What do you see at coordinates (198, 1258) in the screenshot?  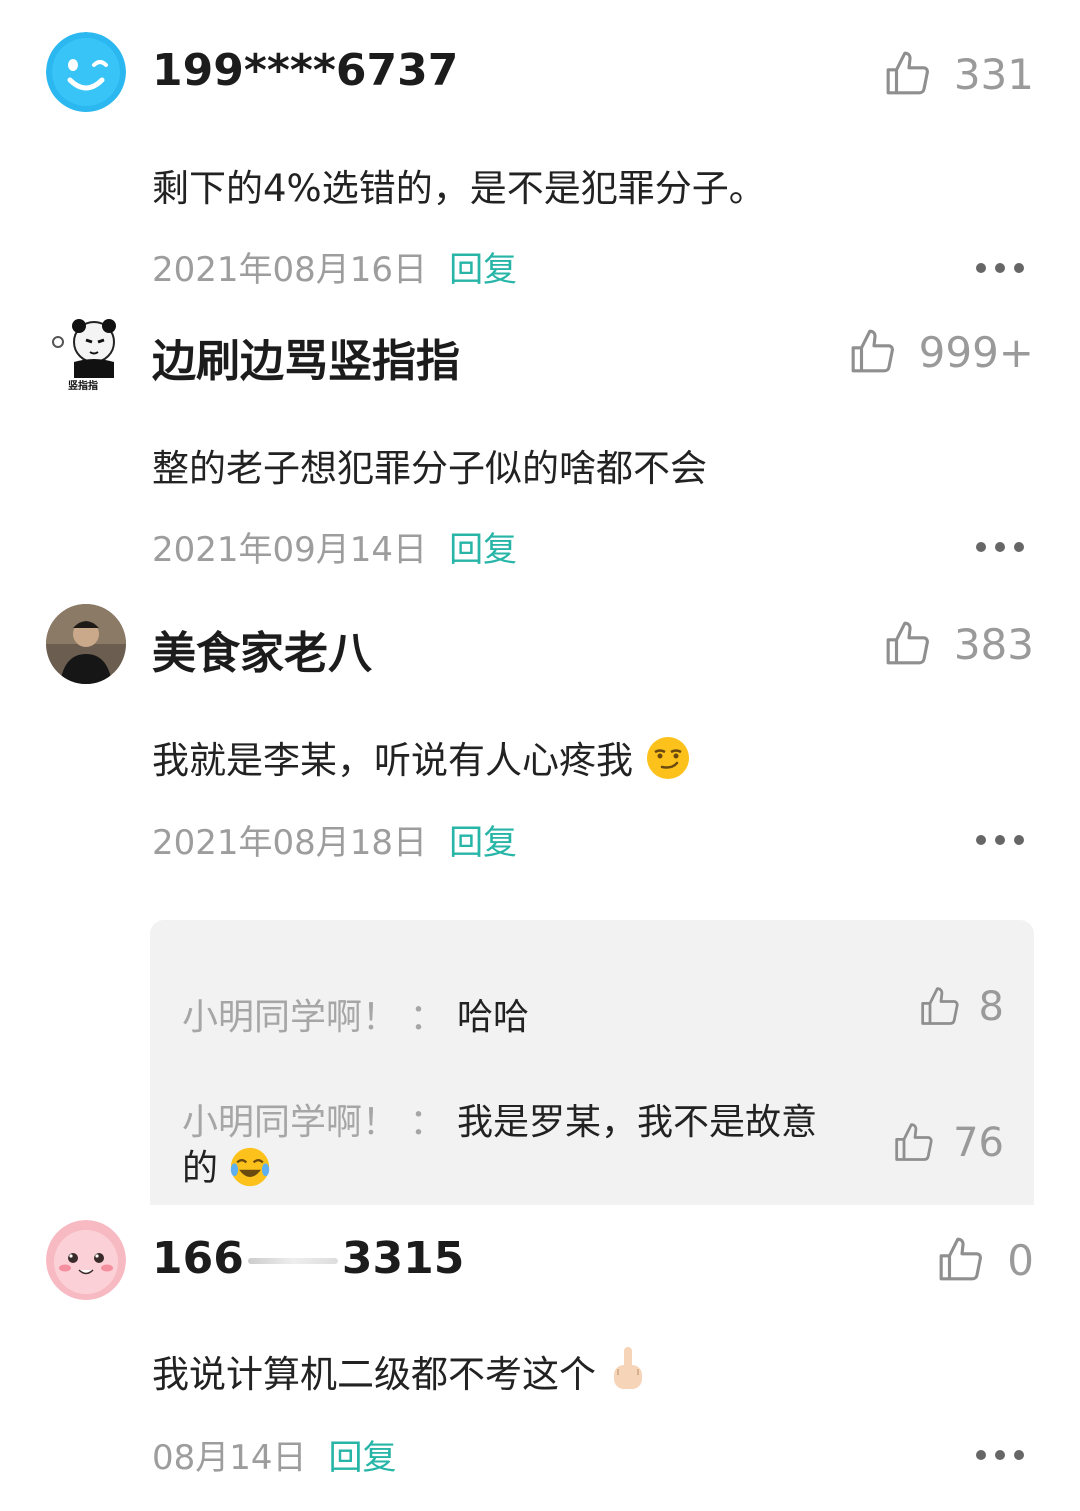 I see `username-prefix: 166` at bounding box center [198, 1258].